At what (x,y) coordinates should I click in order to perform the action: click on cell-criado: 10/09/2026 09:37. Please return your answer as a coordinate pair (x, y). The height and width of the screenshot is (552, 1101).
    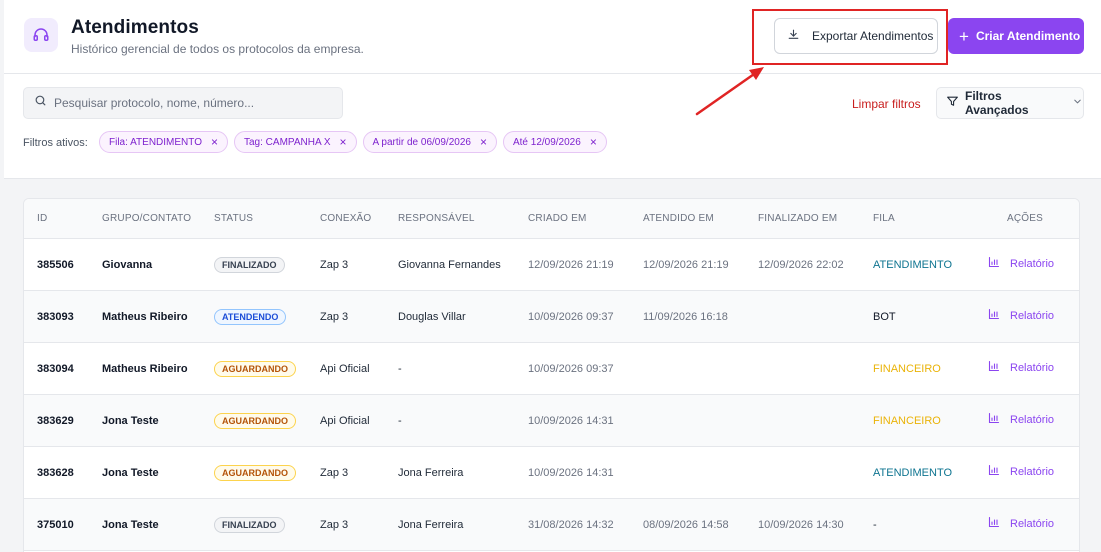
    Looking at the image, I should click on (571, 369).